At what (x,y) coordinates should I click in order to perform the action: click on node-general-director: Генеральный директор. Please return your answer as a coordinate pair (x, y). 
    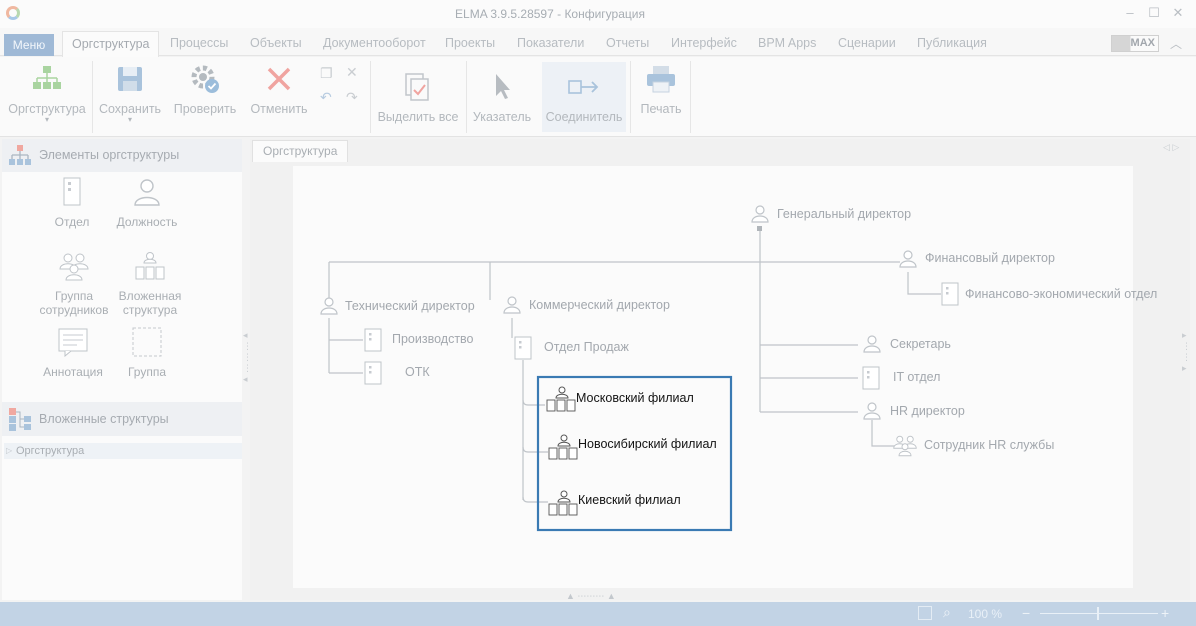
    Looking at the image, I should click on (844, 214).